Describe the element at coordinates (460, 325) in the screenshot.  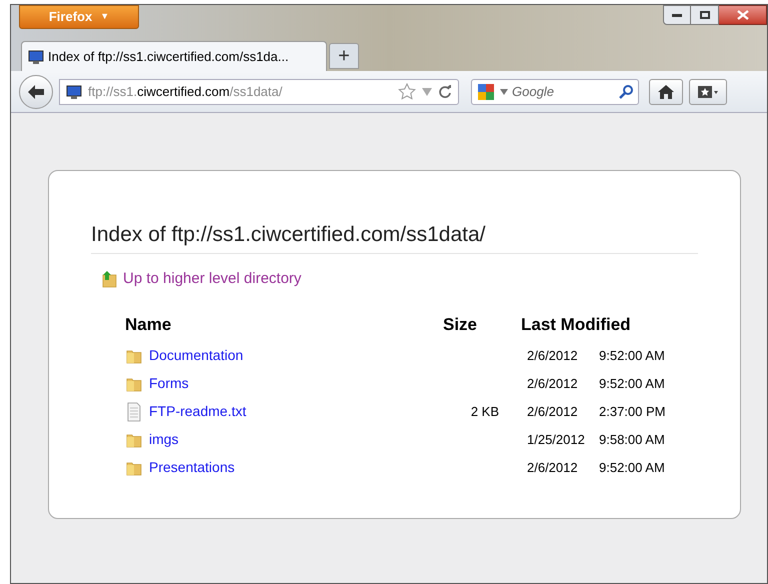
I see `column-header: Size` at that location.